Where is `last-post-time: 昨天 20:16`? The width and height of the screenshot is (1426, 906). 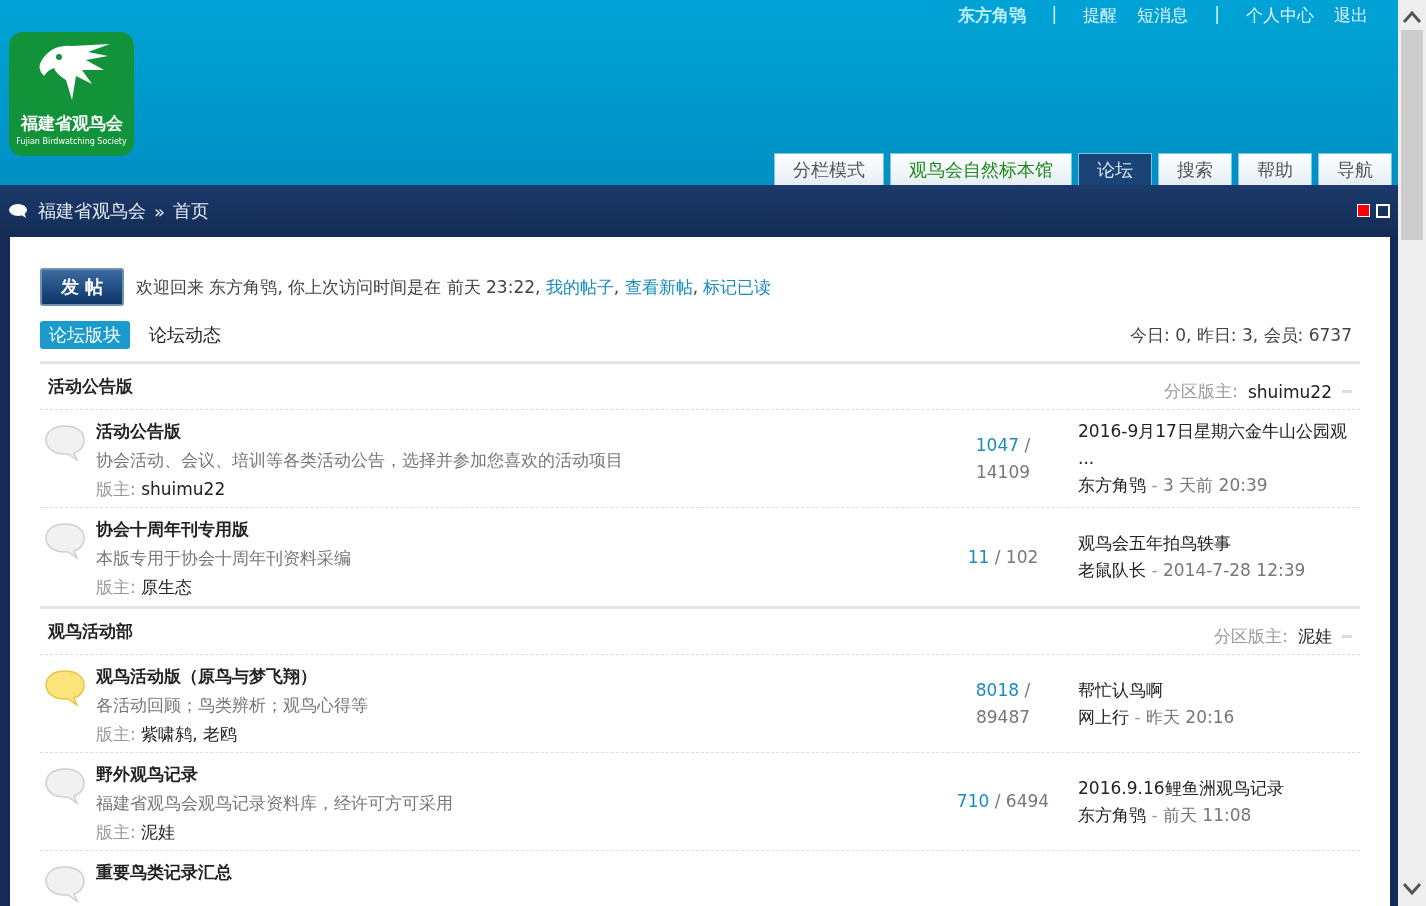
last-post-time: 昨天 20:16 is located at coordinates (1190, 716).